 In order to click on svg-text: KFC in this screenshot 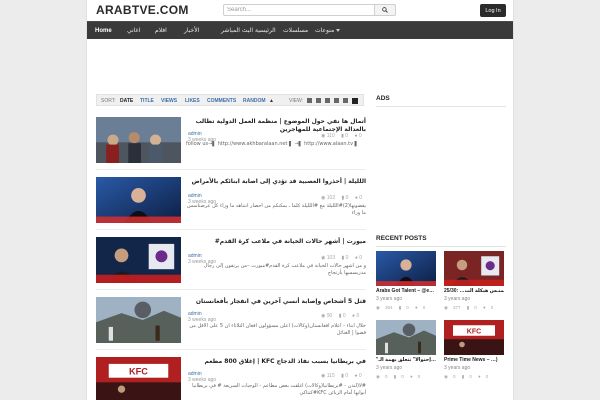, I will do `click(138, 371)`.